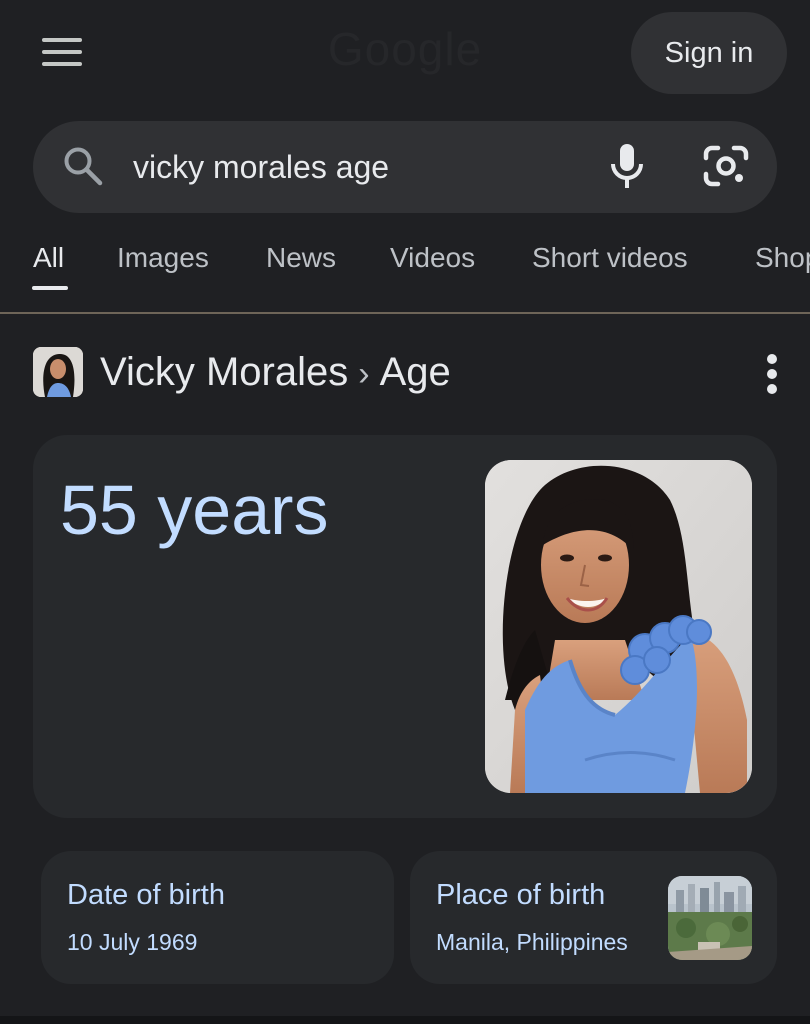 This screenshot has width=810, height=1024. Describe the element at coordinates (405, 50) in the screenshot. I see `google-logo: Google` at that location.